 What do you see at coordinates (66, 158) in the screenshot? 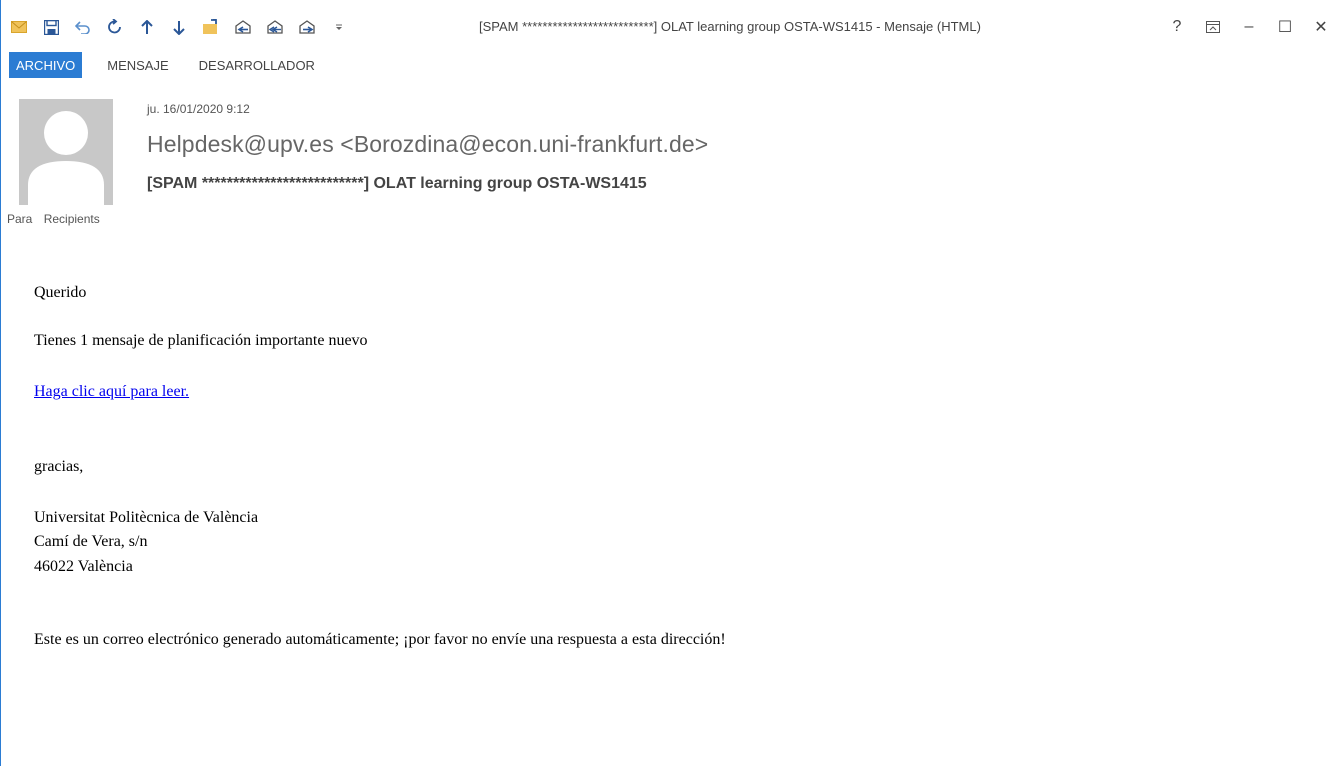
I see `person-icon` at bounding box center [66, 158].